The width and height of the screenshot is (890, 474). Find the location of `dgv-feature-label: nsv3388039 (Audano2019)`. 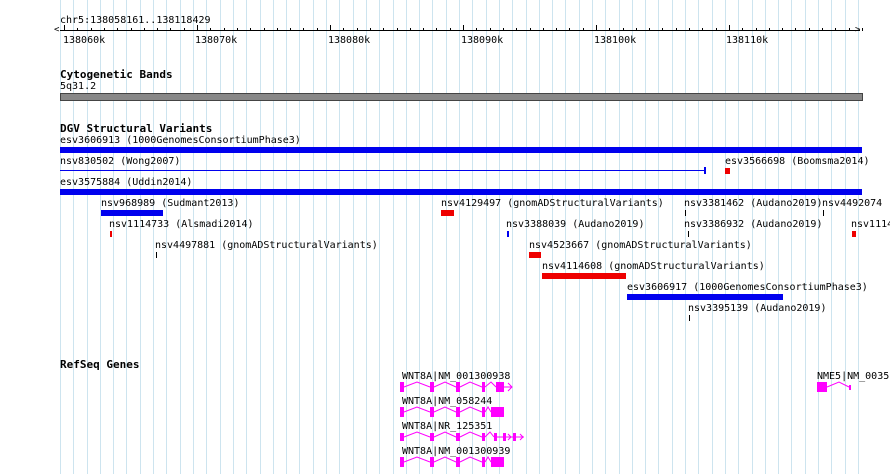

dgv-feature-label: nsv3388039 (Audano2019) is located at coordinates (575, 224).